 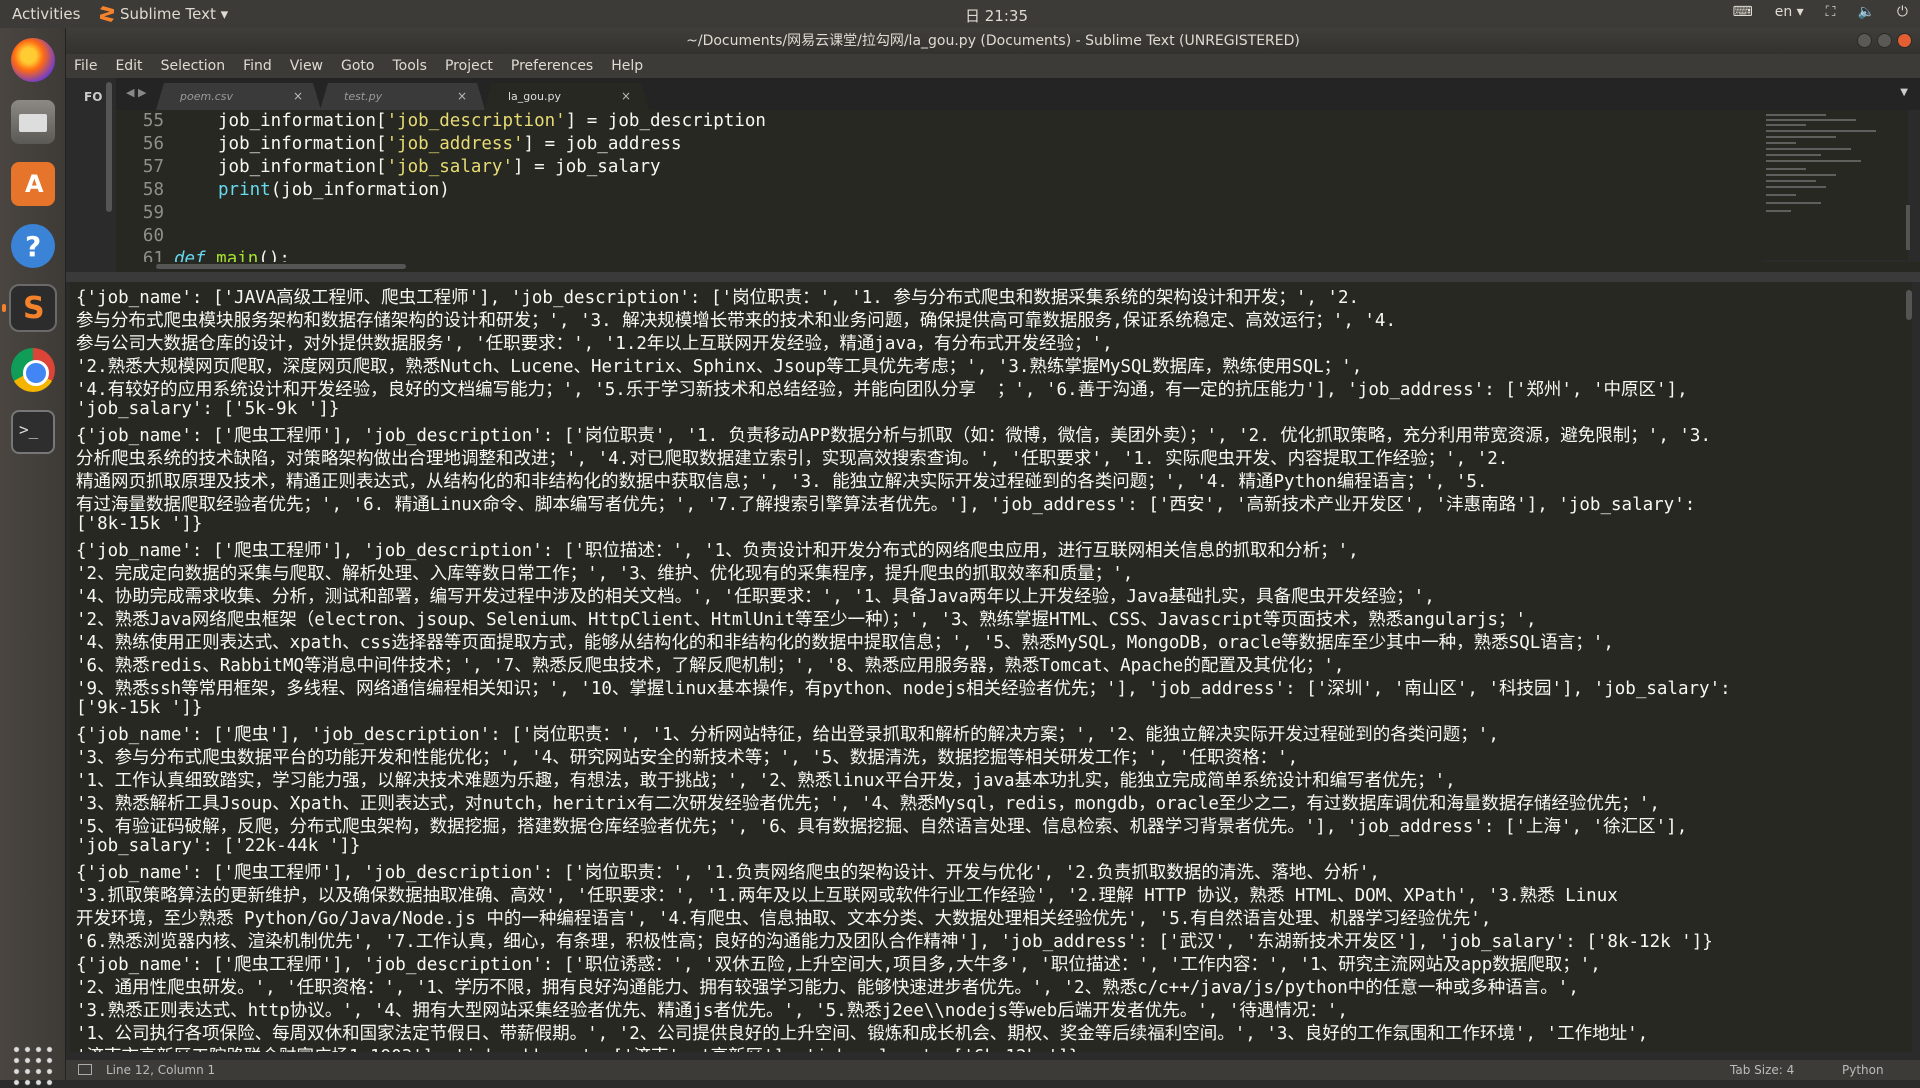 What do you see at coordinates (33, 558) in the screenshot?
I see `launcher` at bounding box center [33, 558].